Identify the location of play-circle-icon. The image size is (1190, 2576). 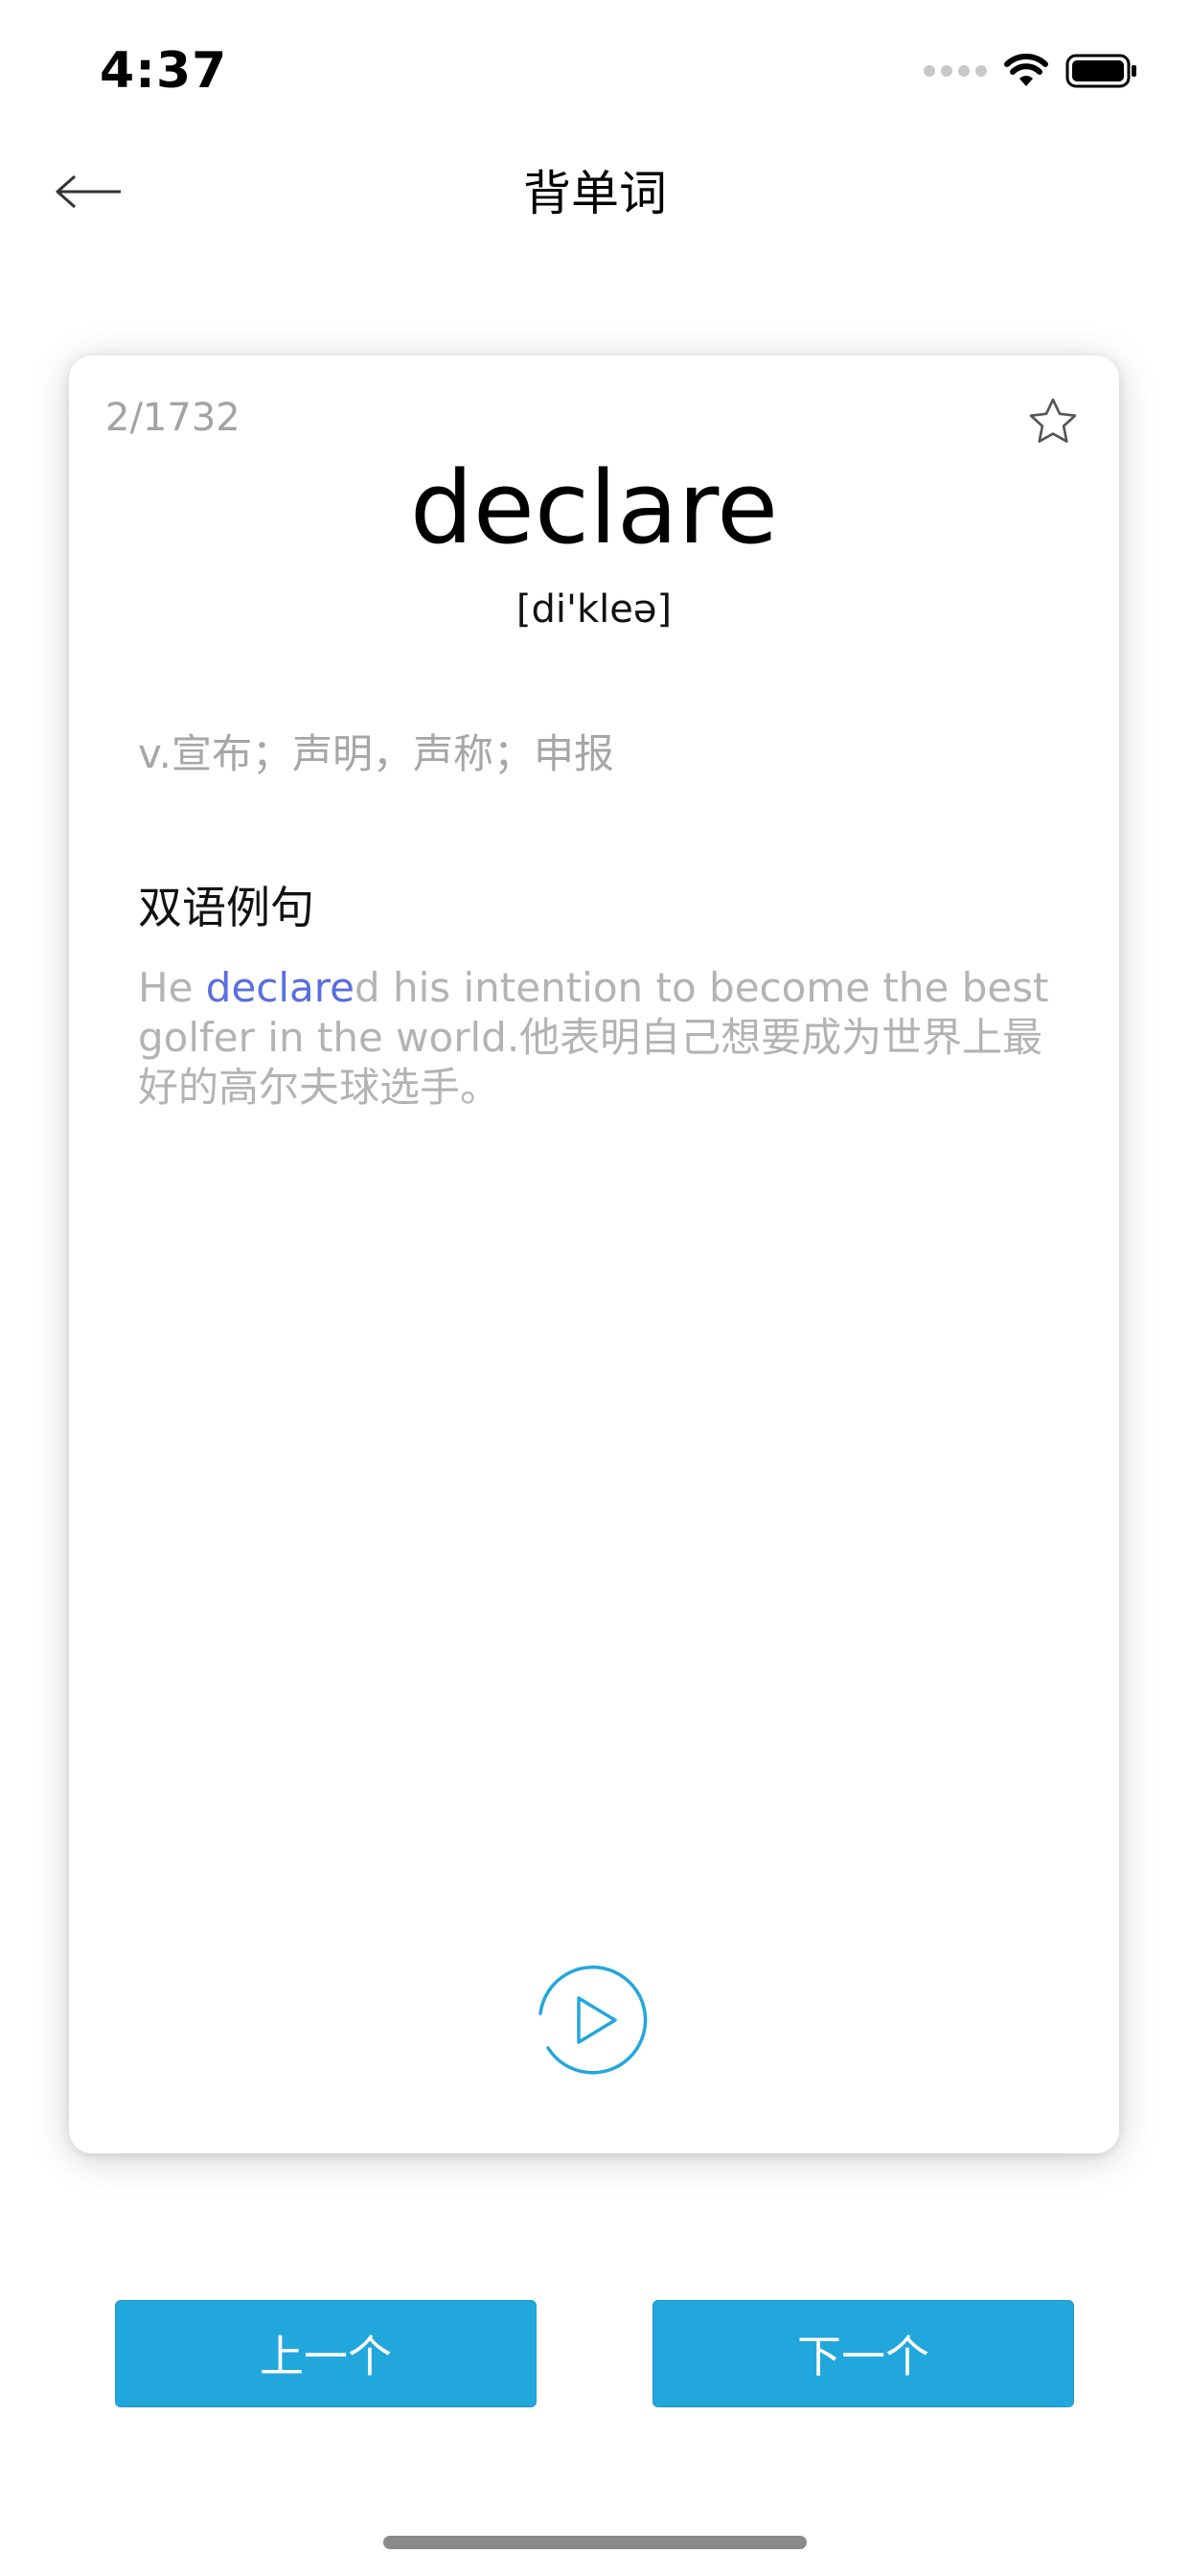
(593, 2020).